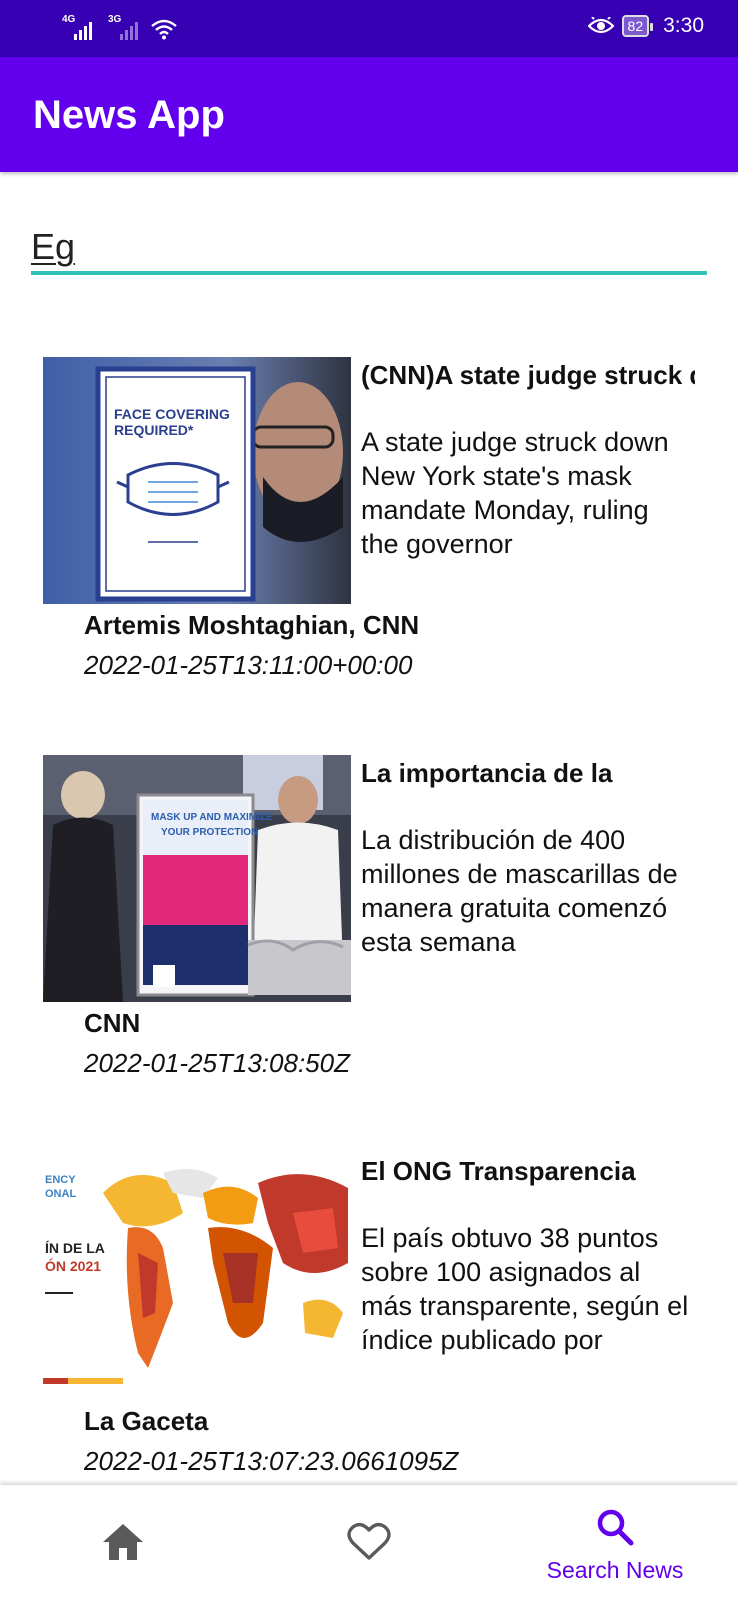 The width and height of the screenshot is (738, 1600). Describe the element at coordinates (683, 25) in the screenshot. I see `clock: 3:30` at that location.